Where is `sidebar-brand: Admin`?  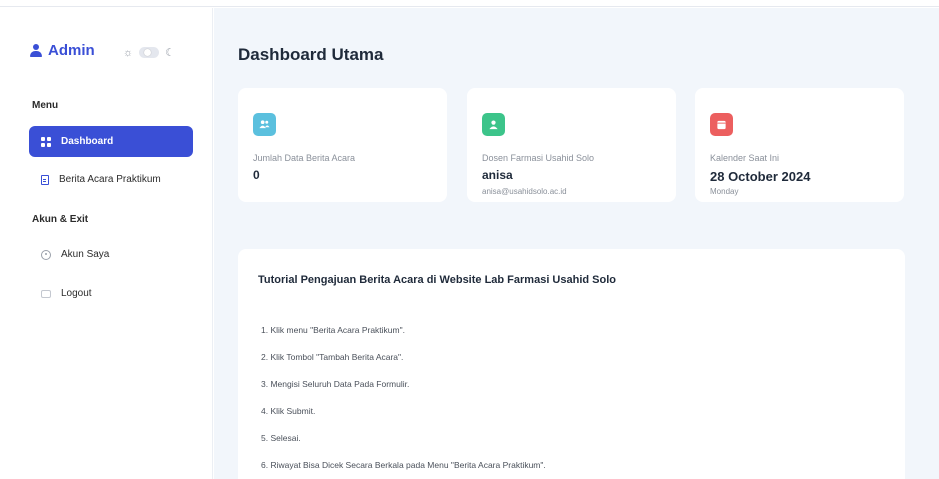
sidebar-brand: Admin is located at coordinates (62, 50).